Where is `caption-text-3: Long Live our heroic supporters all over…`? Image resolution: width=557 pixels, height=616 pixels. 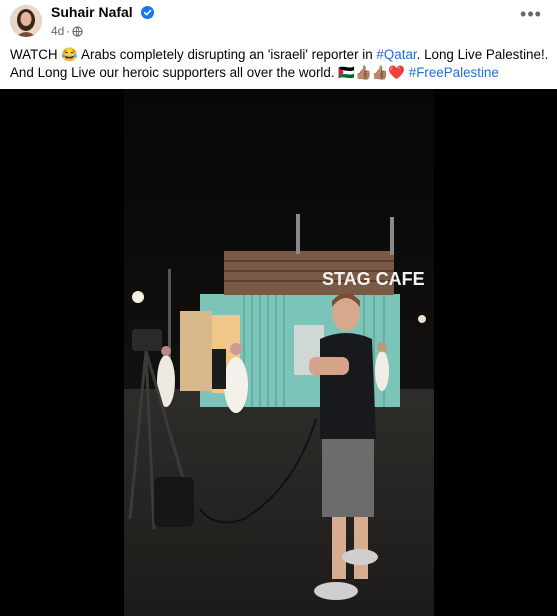
caption-text-3: Long Live our heroic supporters all over… is located at coordinates (186, 72).